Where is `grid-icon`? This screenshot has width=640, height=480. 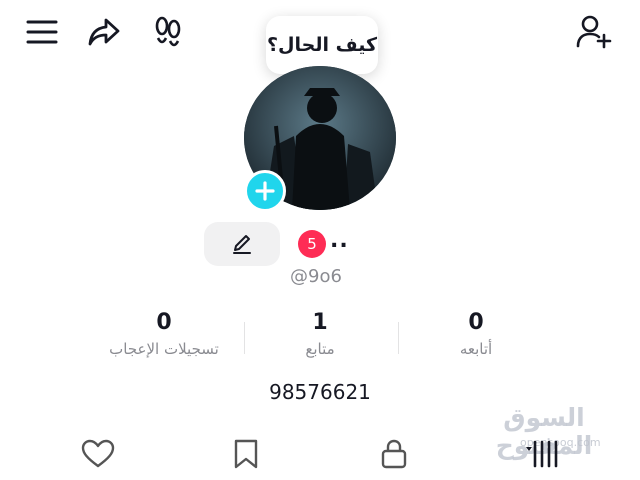 grid-icon is located at coordinates (542, 454).